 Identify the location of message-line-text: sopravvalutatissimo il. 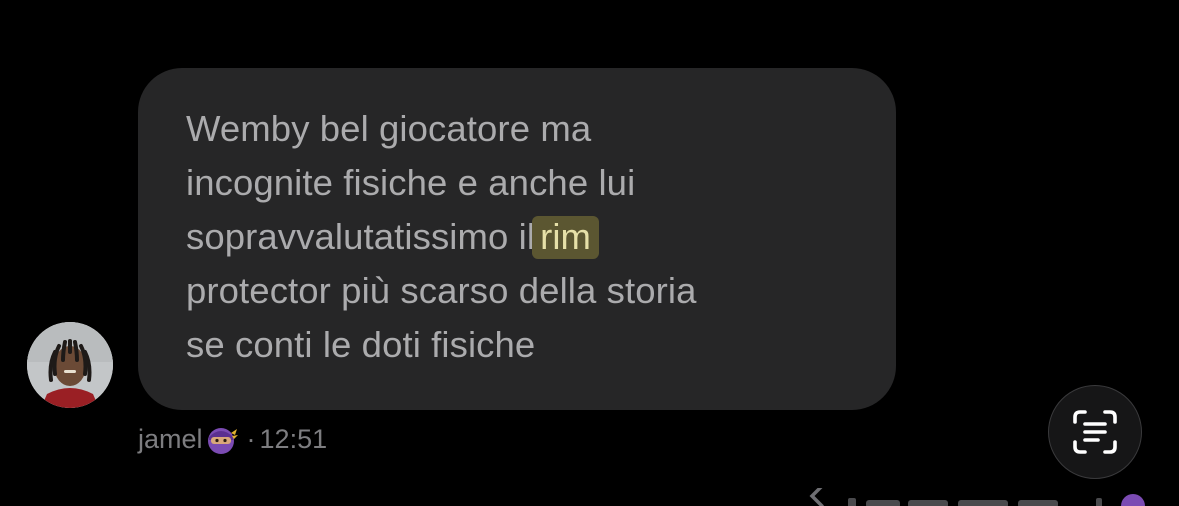
(361, 236).